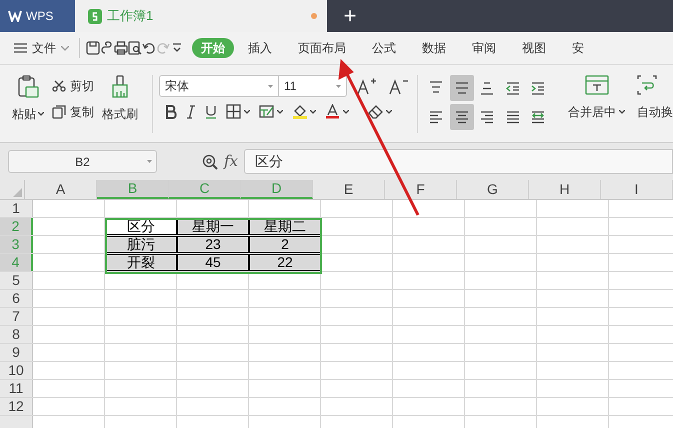 This screenshot has width=673, height=428. Describe the element at coordinates (141, 262) in the screenshot. I see `table-cell: 开裂` at that location.